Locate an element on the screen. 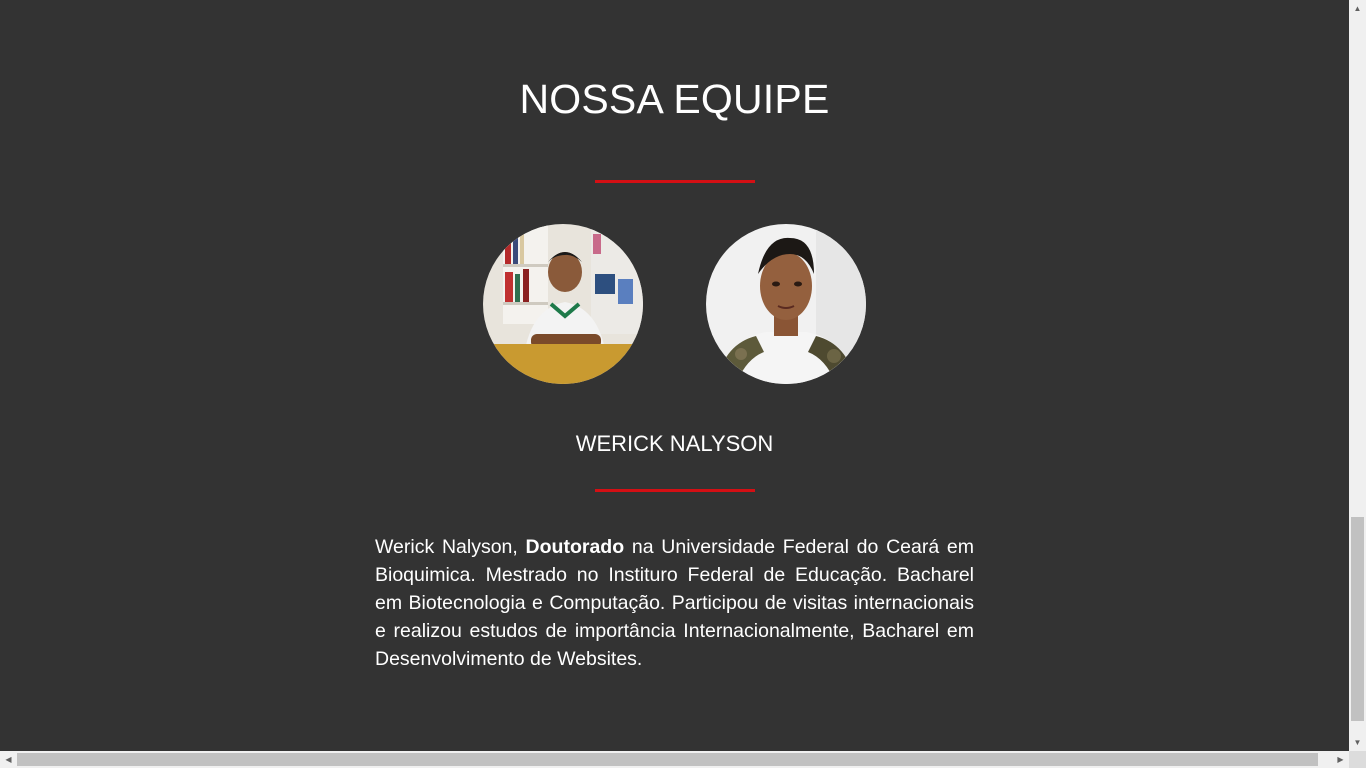  vertical-scroll-thumb is located at coordinates (1357, 619).